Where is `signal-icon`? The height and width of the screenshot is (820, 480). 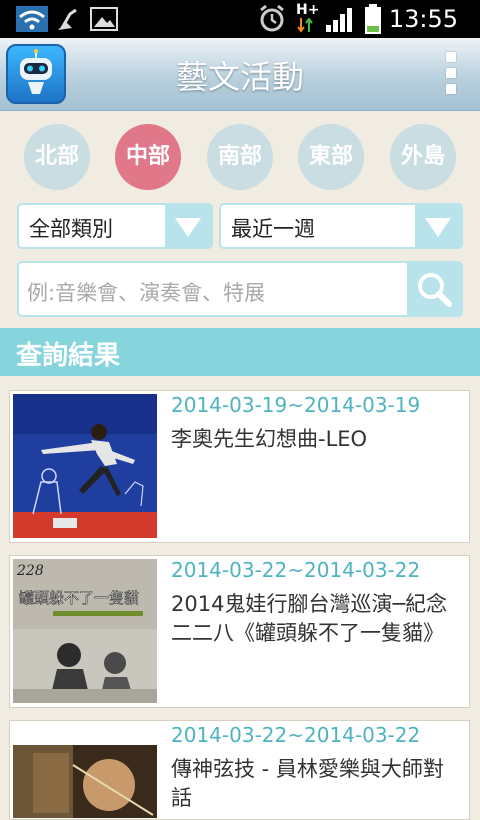
signal-icon is located at coordinates (339, 20).